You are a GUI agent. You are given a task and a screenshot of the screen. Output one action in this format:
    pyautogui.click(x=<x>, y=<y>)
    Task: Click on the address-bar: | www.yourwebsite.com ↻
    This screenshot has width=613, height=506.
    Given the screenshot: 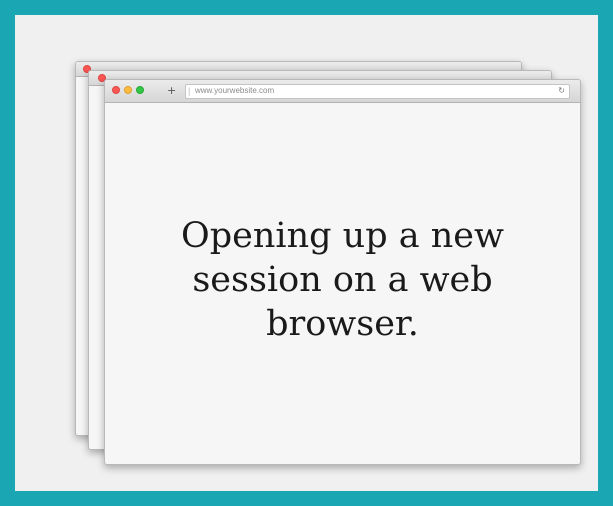 What is the action you would take?
    pyautogui.click(x=377, y=91)
    